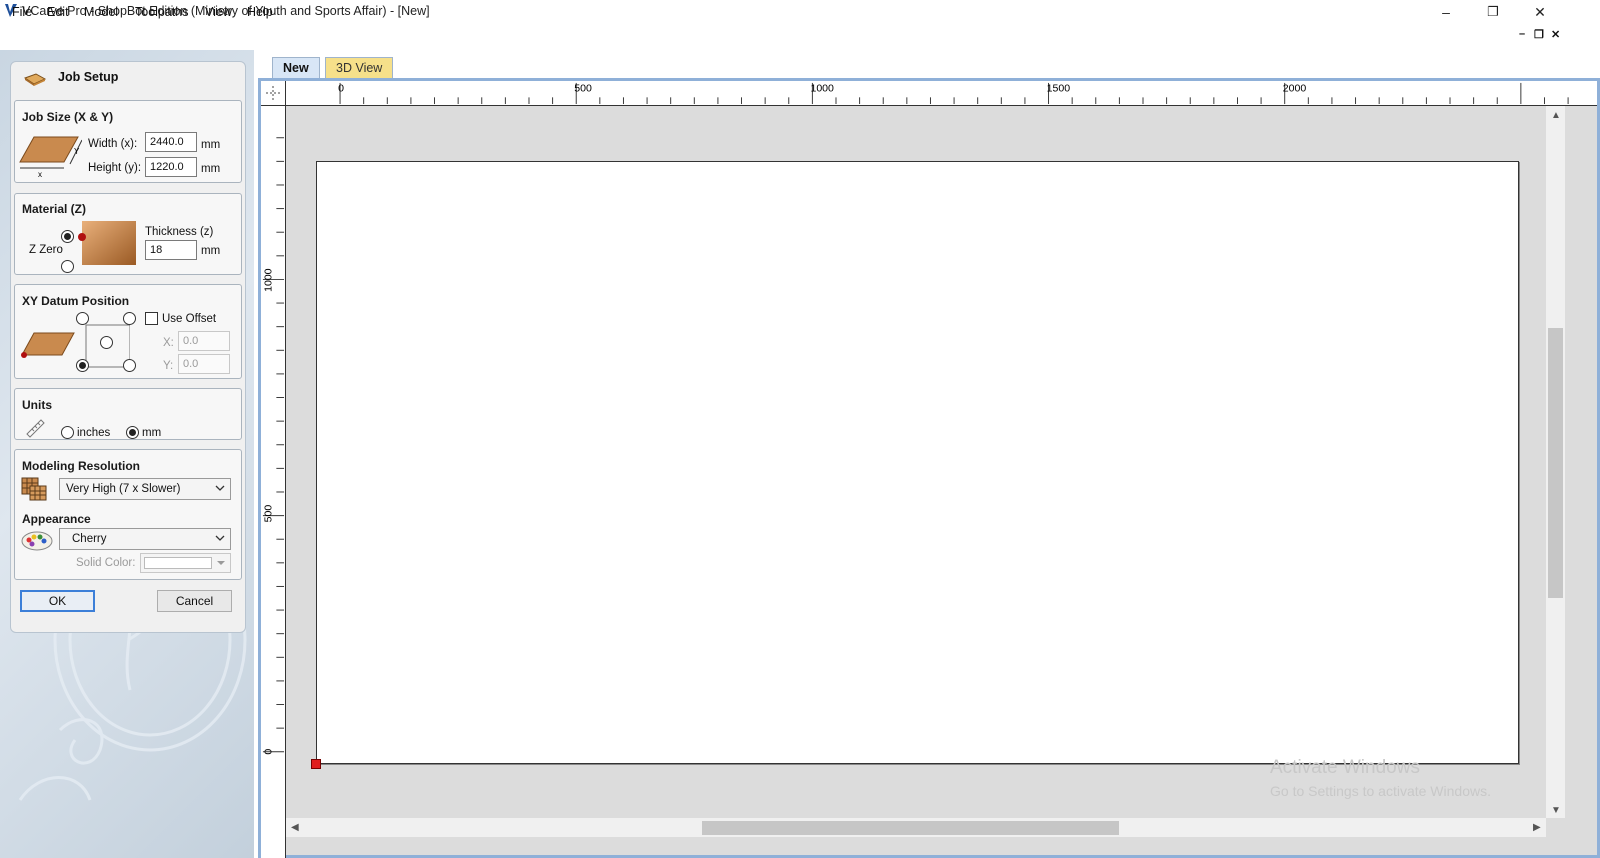 The image size is (1600, 858). I want to click on ruler-label-0: 0, so click(341, 89).